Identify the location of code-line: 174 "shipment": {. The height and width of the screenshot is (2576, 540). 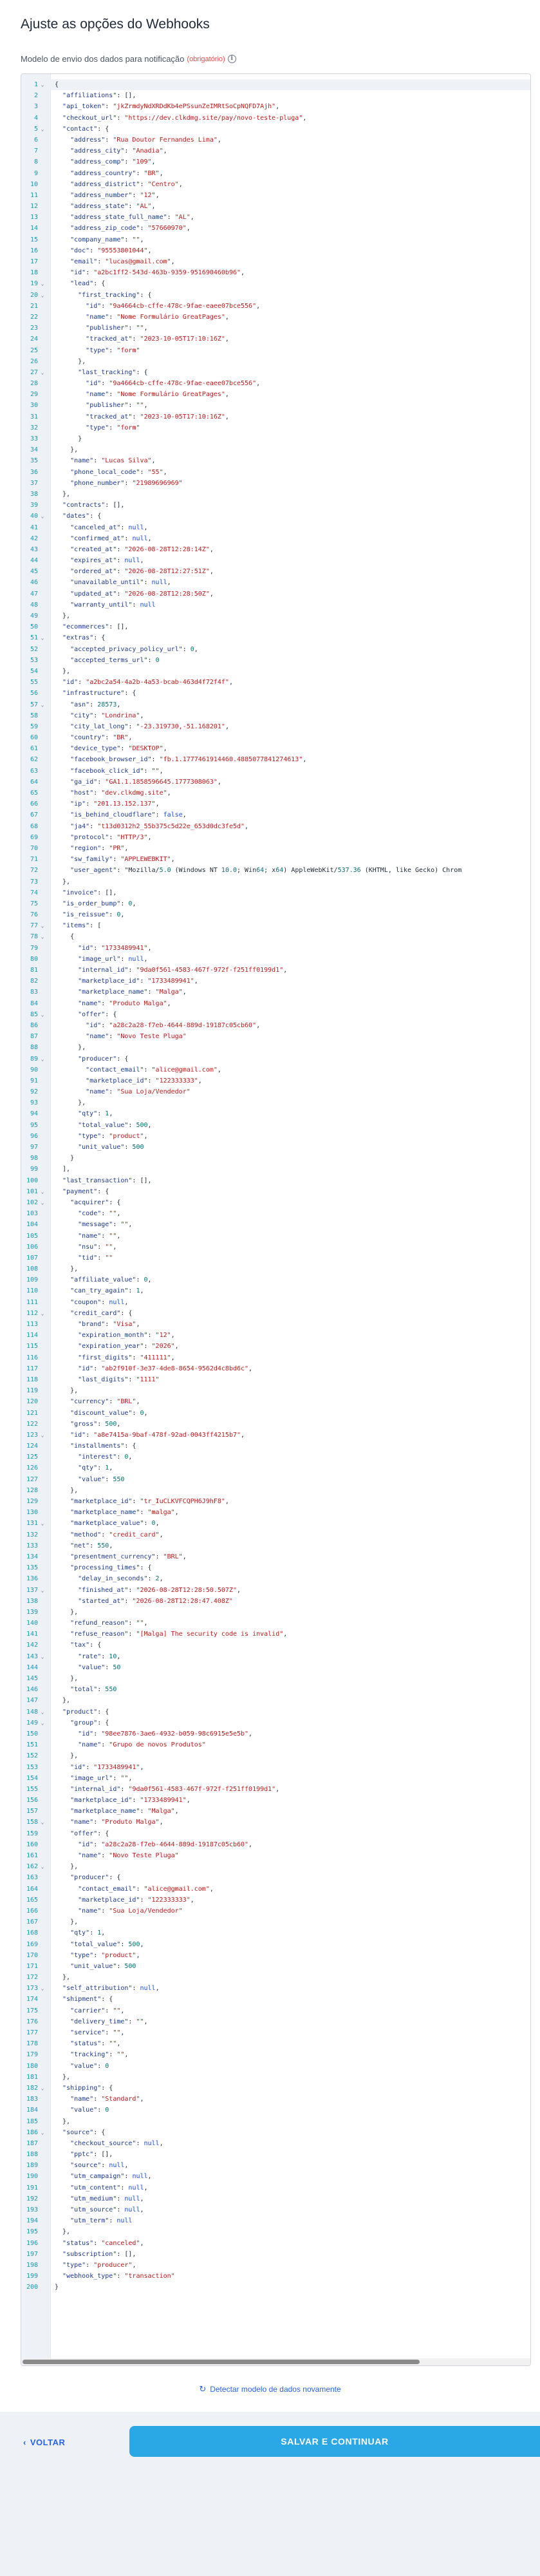
(276, 1999).